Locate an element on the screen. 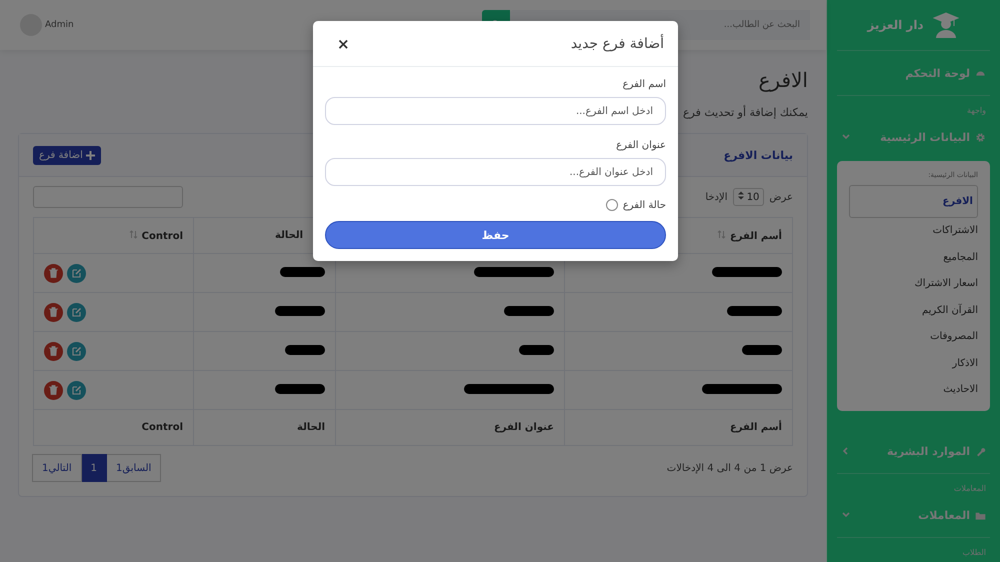 This screenshot has height=562, width=1000. entries-info: عرض 1 من 4 الى 4 الإدخالات is located at coordinates (729, 468).